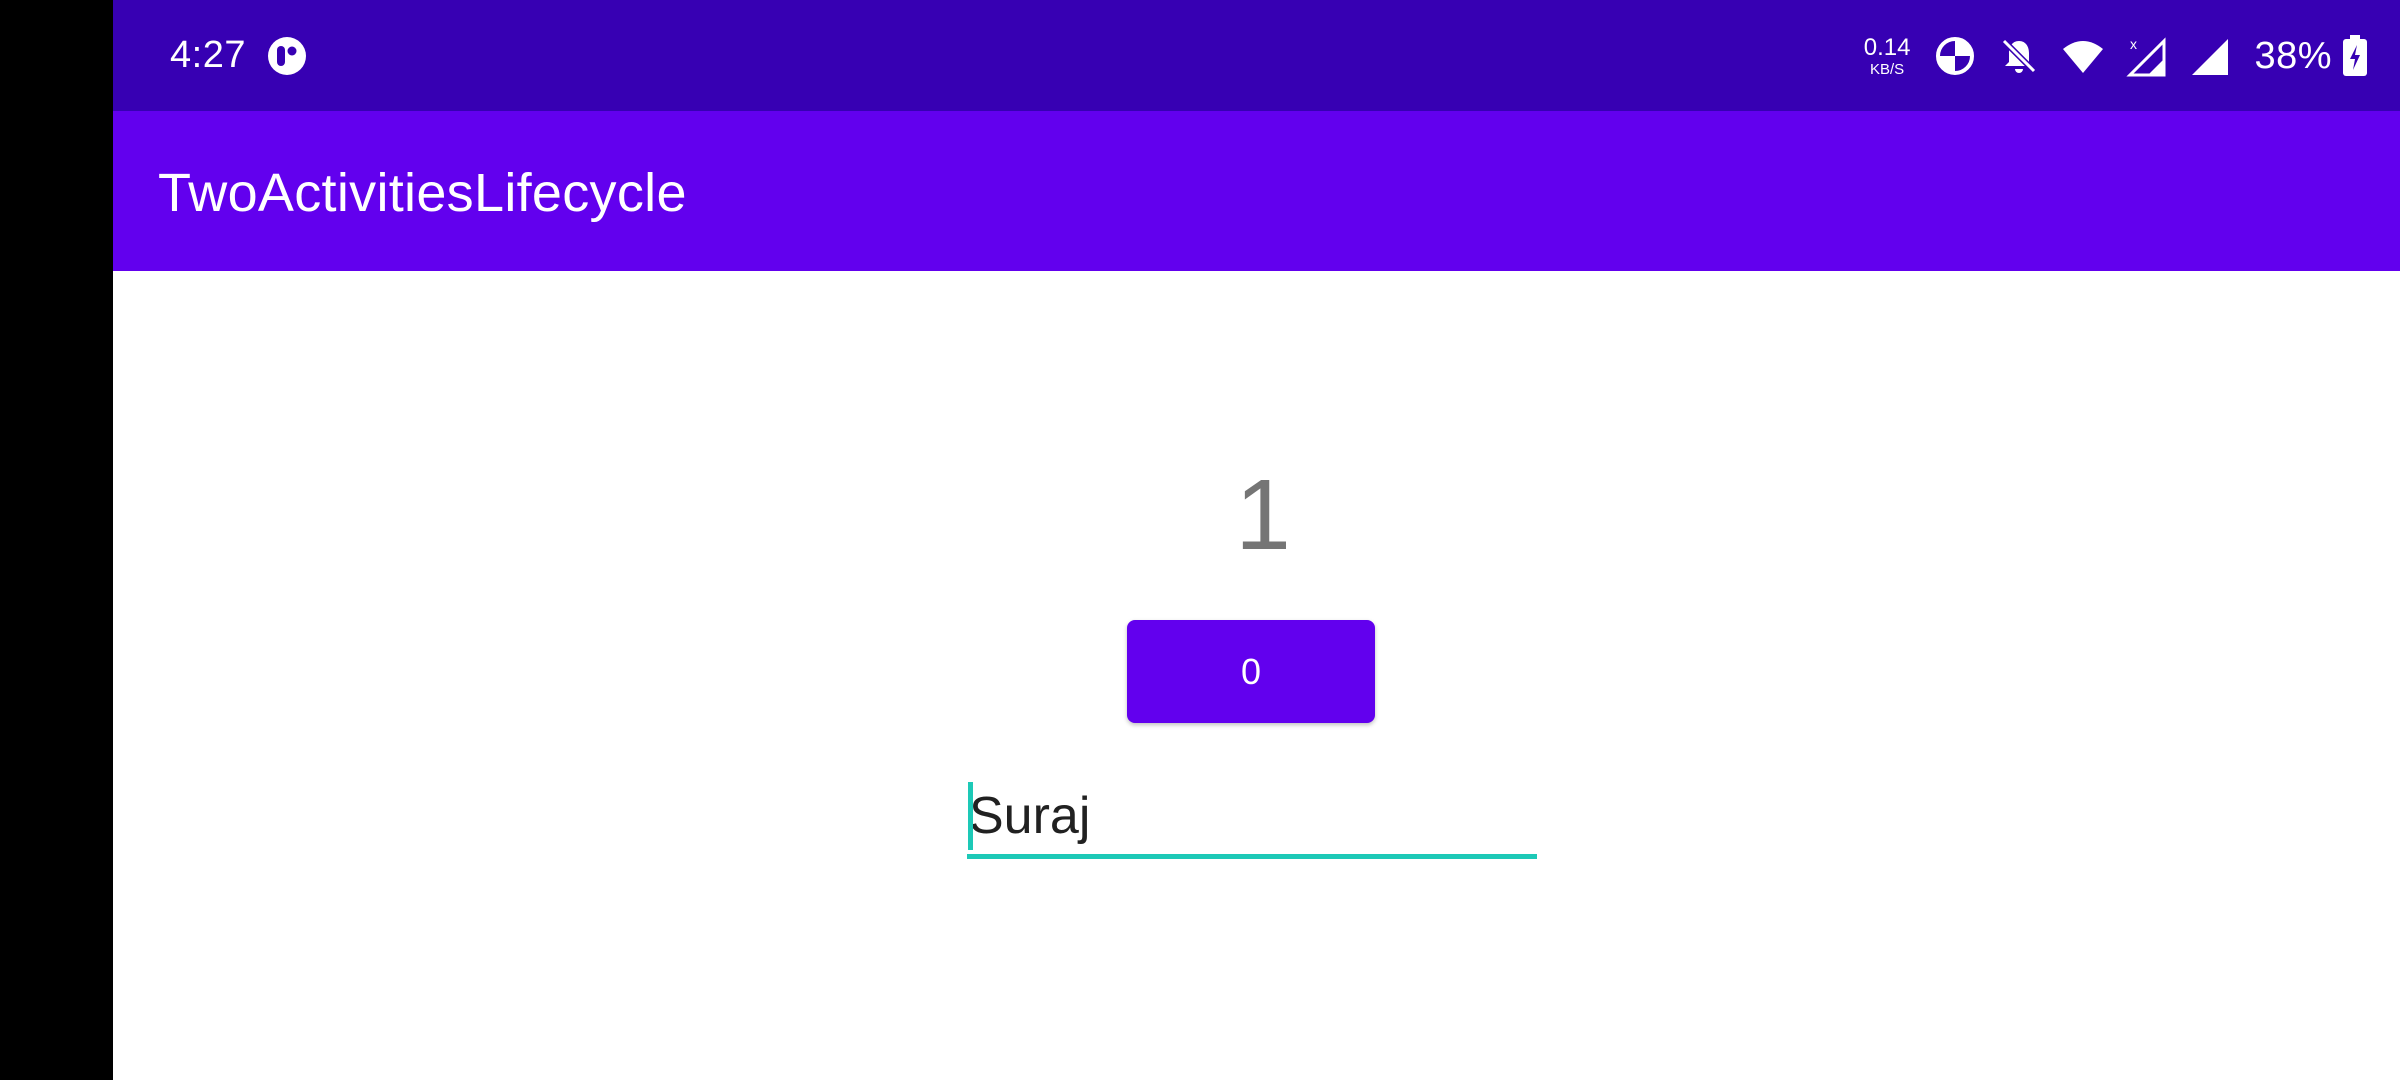 This screenshot has height=1080, width=2400. I want to click on network-speed-unit: KB/S, so click(1887, 69).